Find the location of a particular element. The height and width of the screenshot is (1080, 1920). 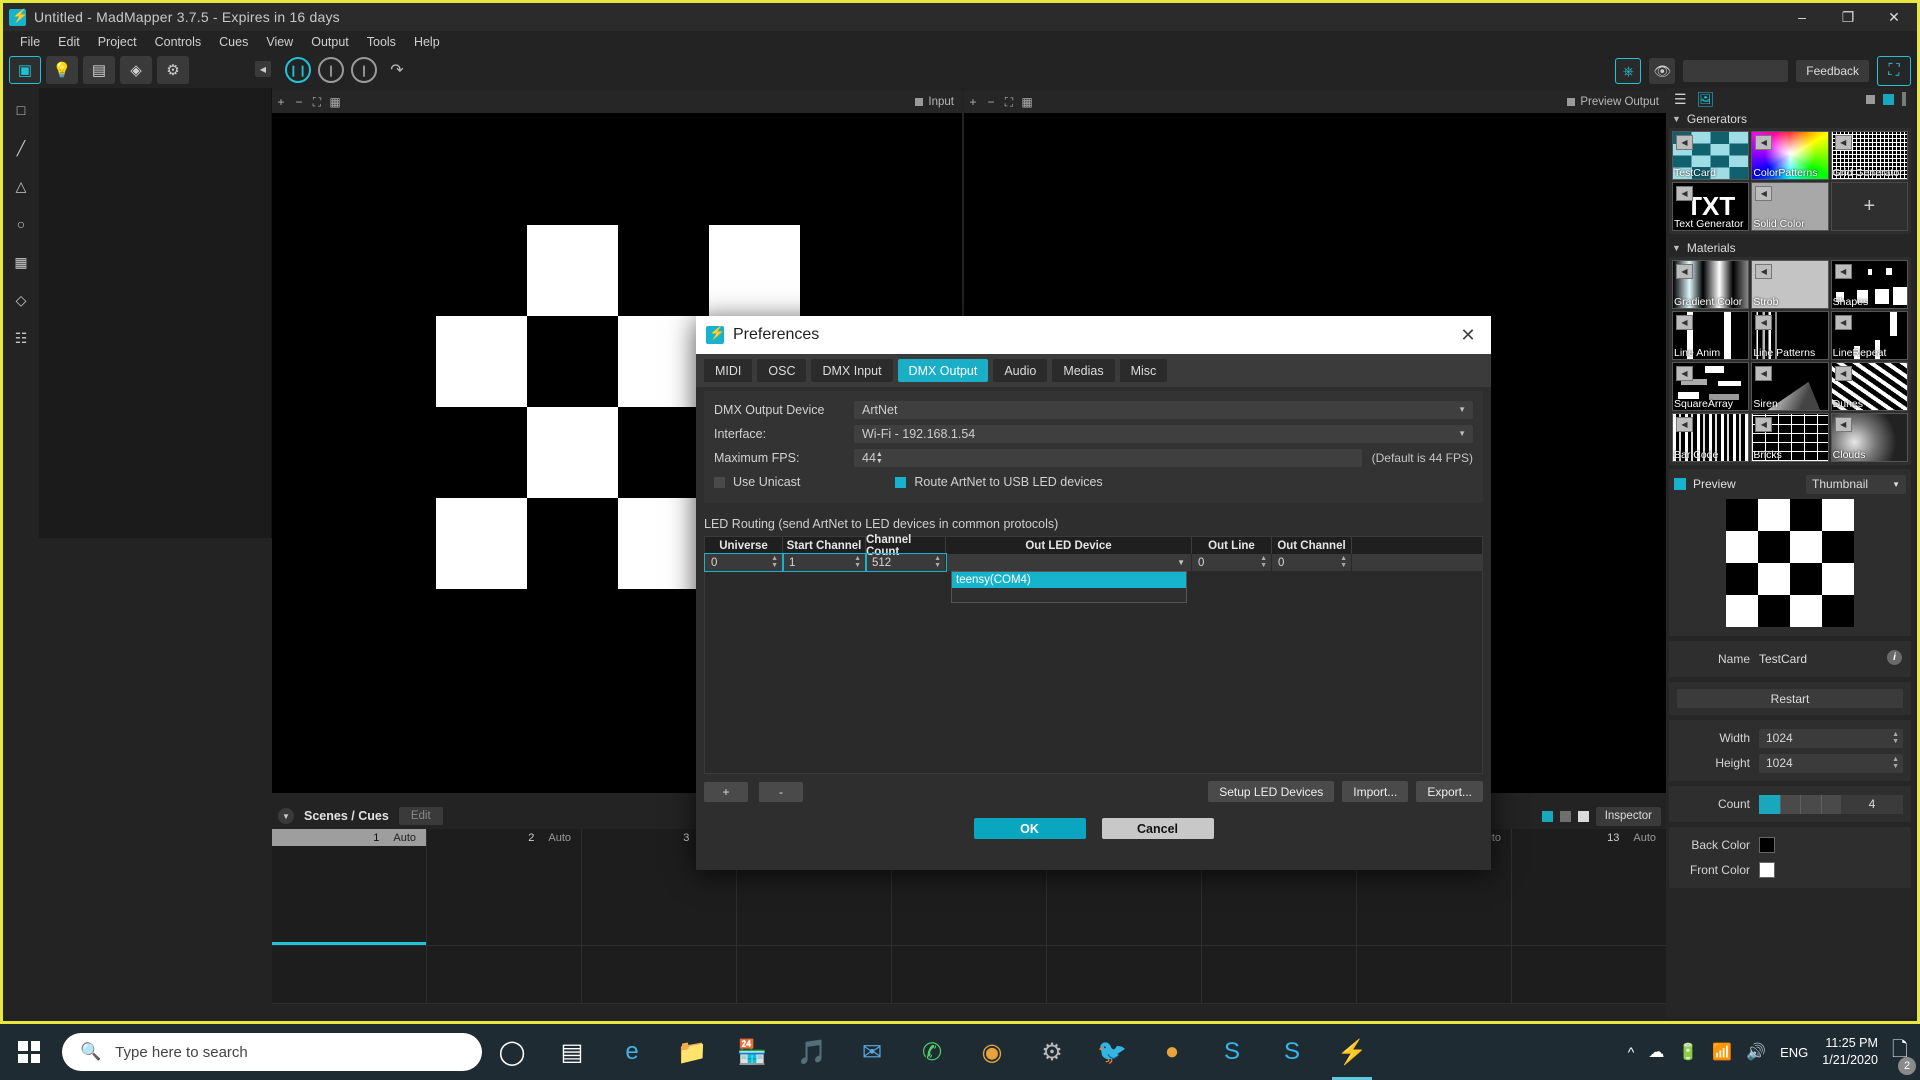

eye-icon: 👁 is located at coordinates (1662, 71).